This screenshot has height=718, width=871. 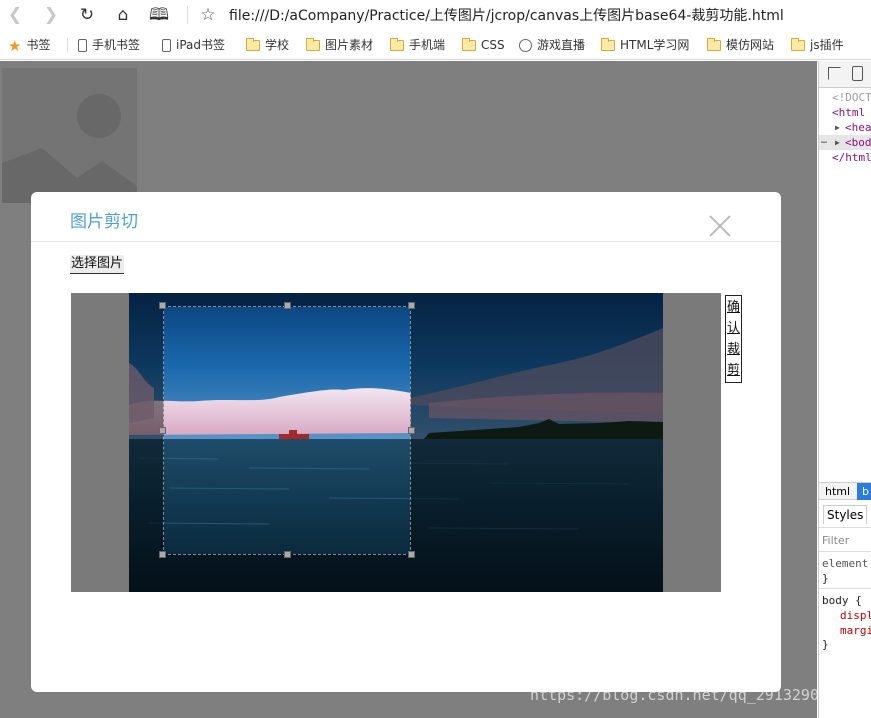 What do you see at coordinates (162, 305) in the screenshot?
I see `crop-handle-nw` at bounding box center [162, 305].